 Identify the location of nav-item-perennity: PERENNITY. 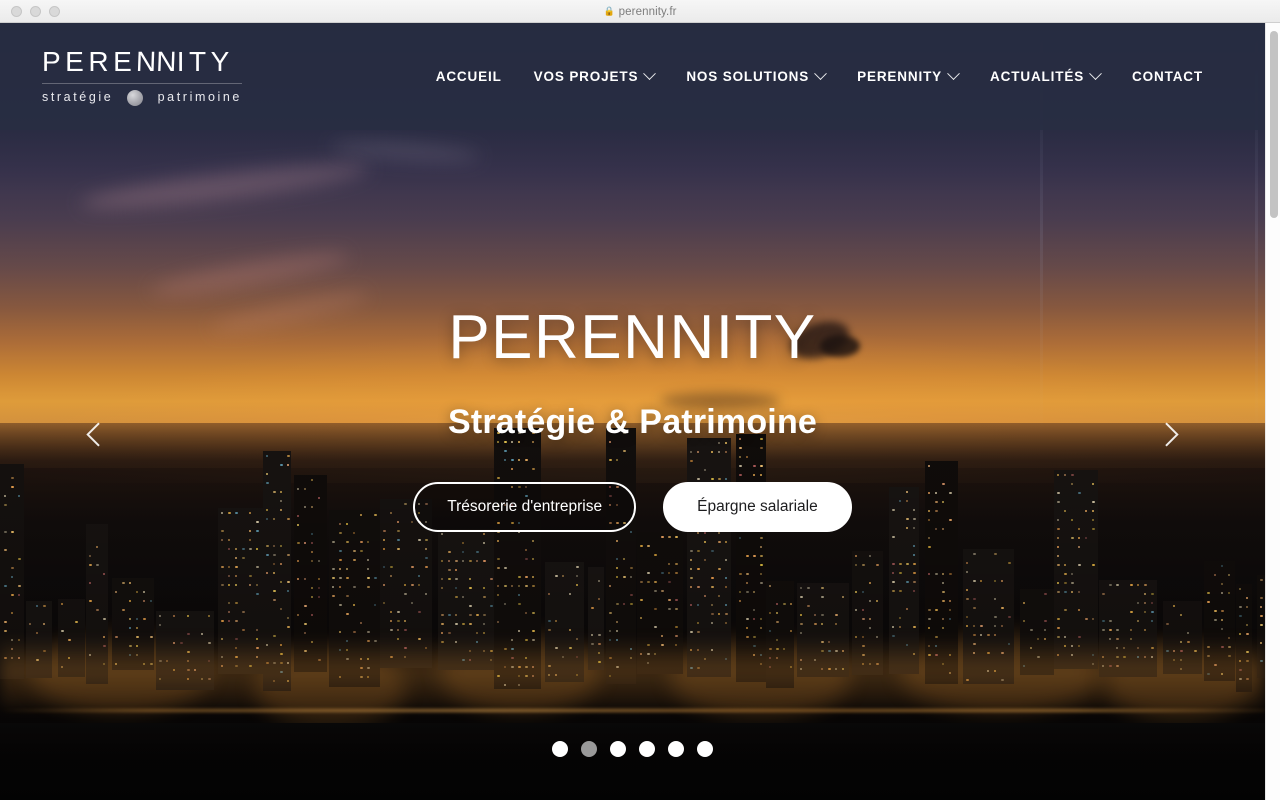
(907, 76).